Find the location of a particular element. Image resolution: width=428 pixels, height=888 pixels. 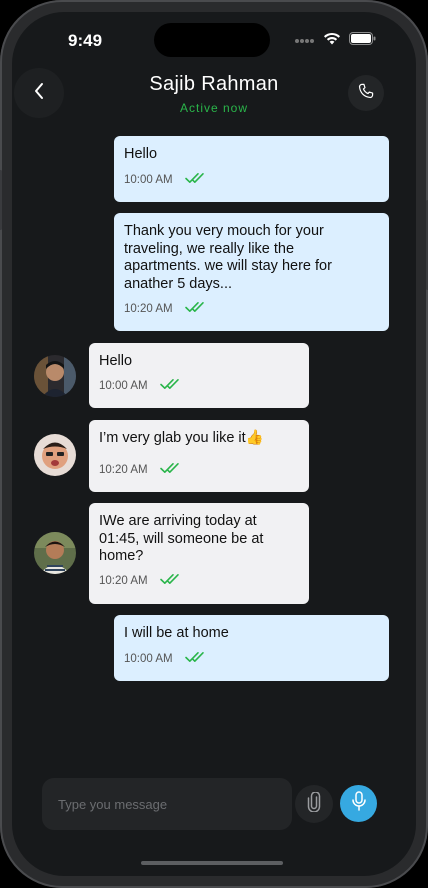

status-icons is located at coordinates (335, 41).